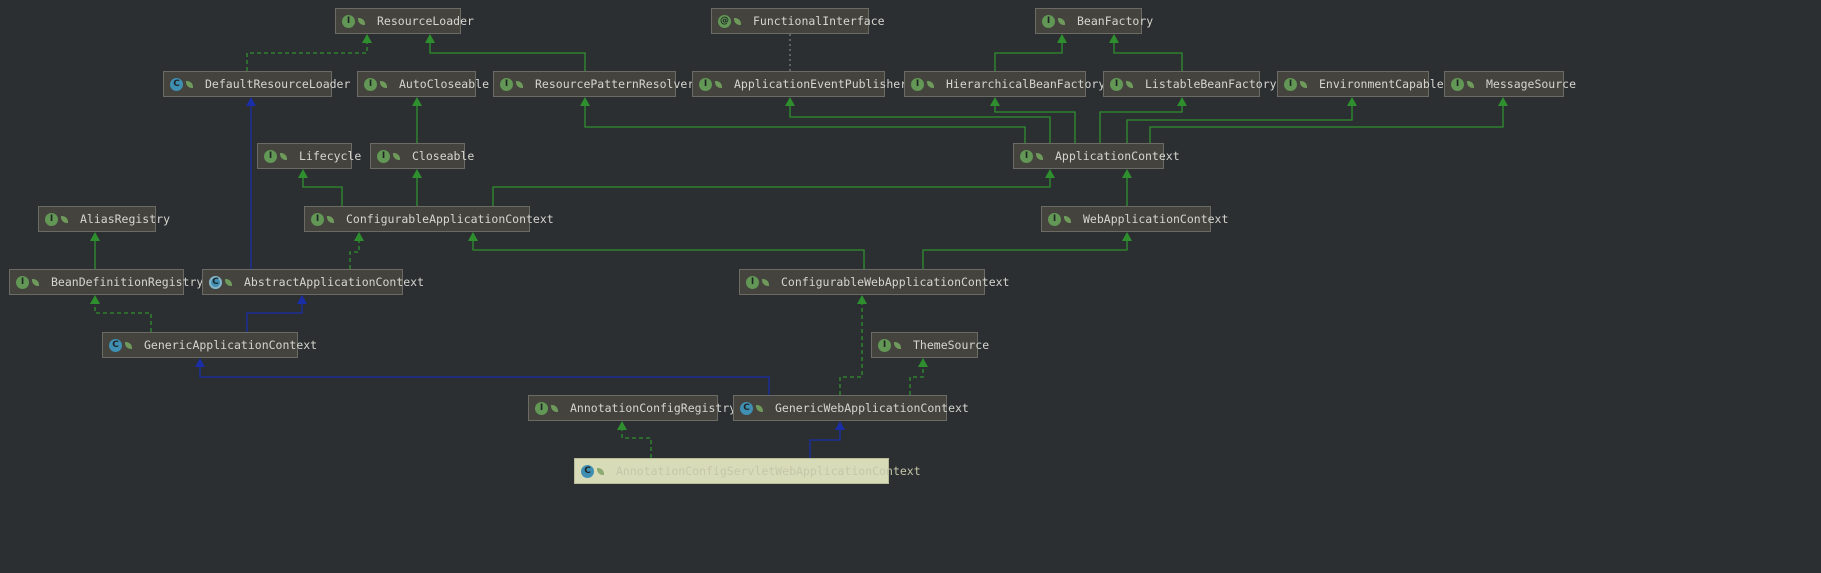 The height and width of the screenshot is (573, 1821). I want to click on node-label: BeanFactory, so click(1115, 21).